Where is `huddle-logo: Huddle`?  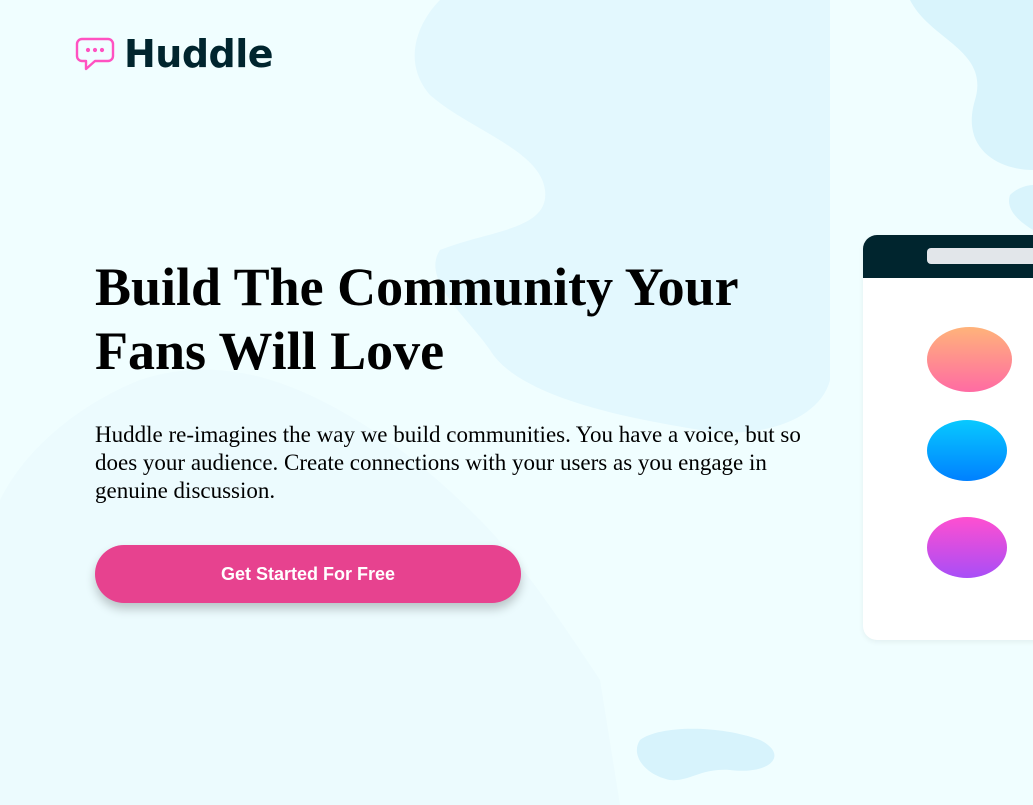
huddle-logo: Huddle is located at coordinates (174, 54).